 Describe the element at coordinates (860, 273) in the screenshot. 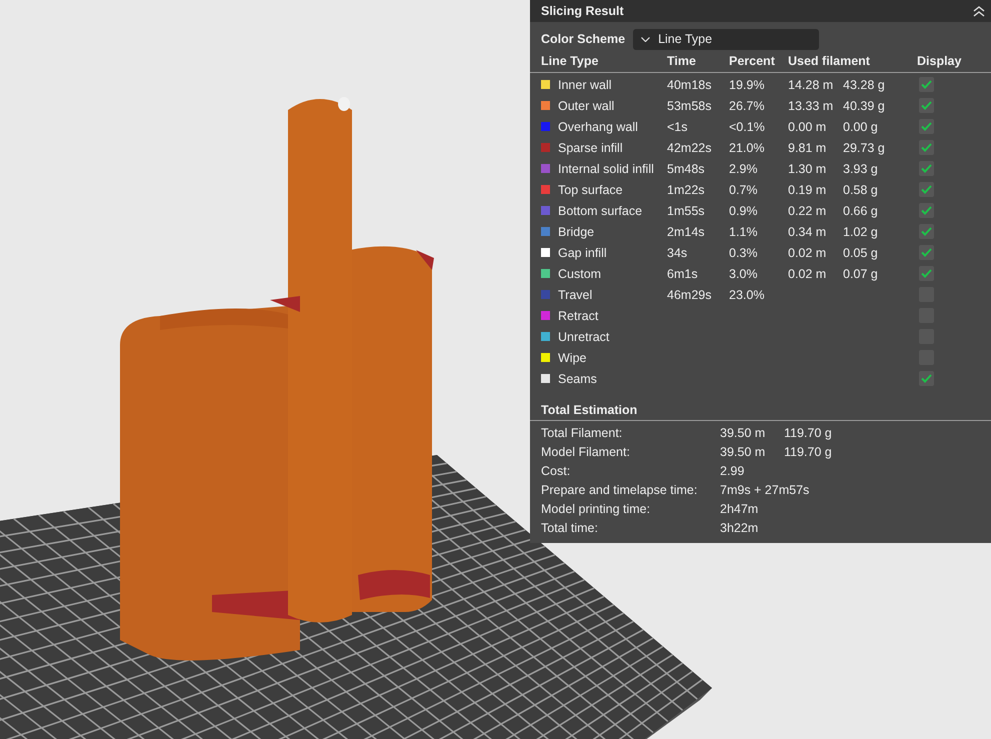

I see `table-cell: 0.07 g` at that location.